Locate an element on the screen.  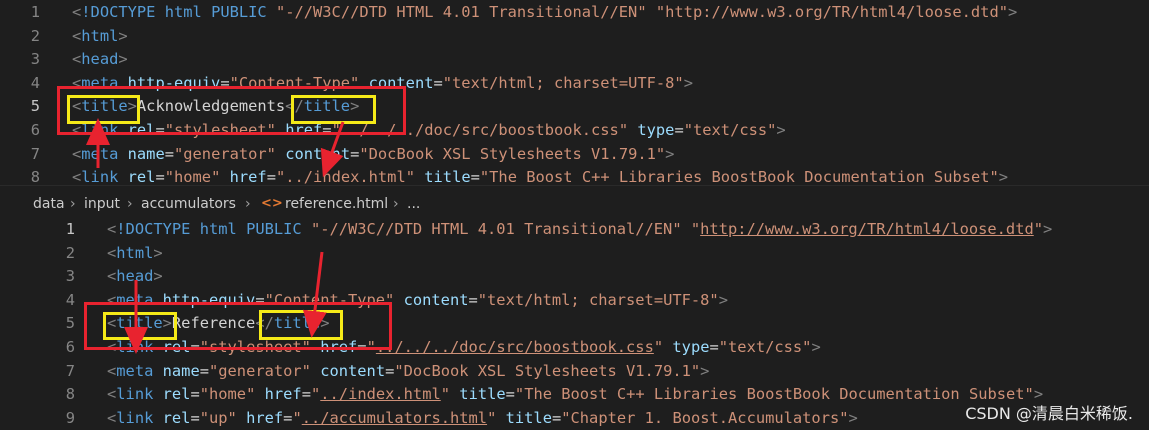
arrow-down-close-tag is located at coordinates (314, 294).